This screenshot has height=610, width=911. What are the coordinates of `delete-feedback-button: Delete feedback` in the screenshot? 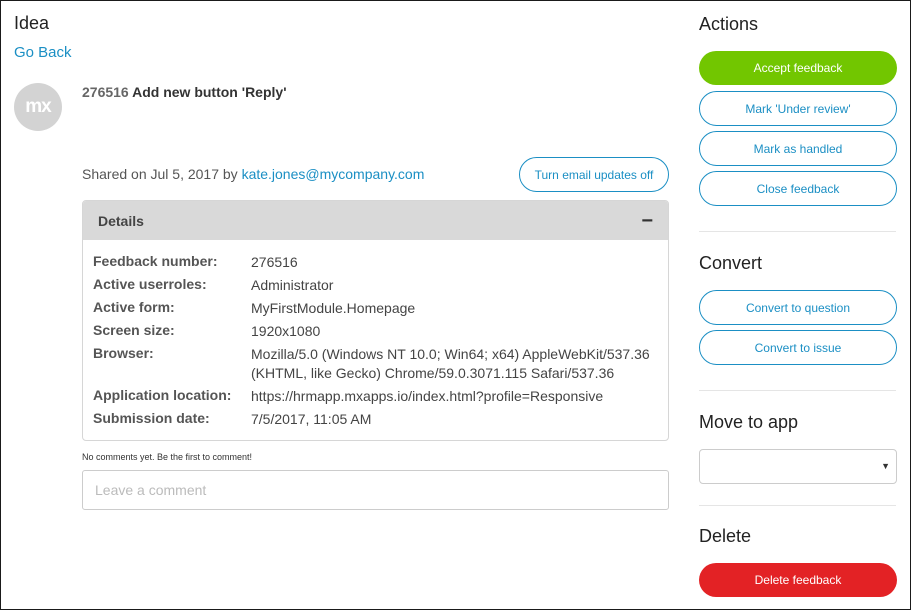 It's located at (798, 580).